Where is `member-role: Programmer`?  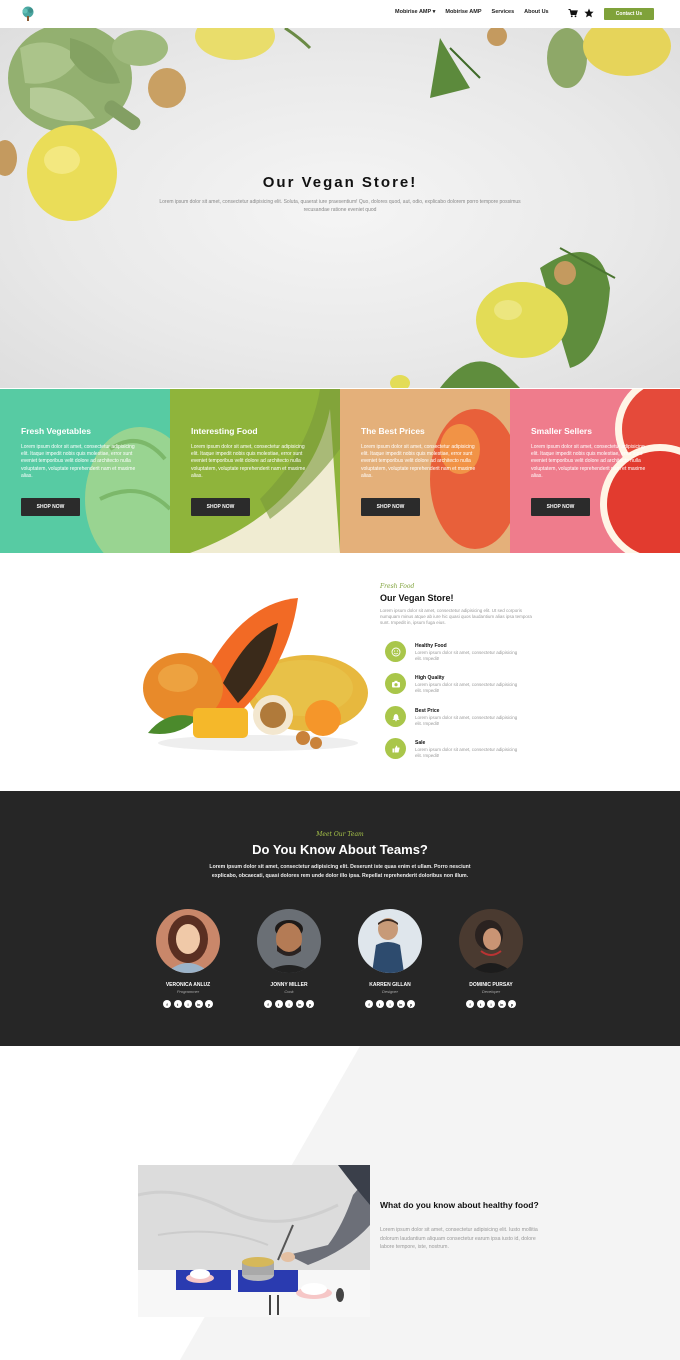
member-role: Programmer is located at coordinates (188, 991).